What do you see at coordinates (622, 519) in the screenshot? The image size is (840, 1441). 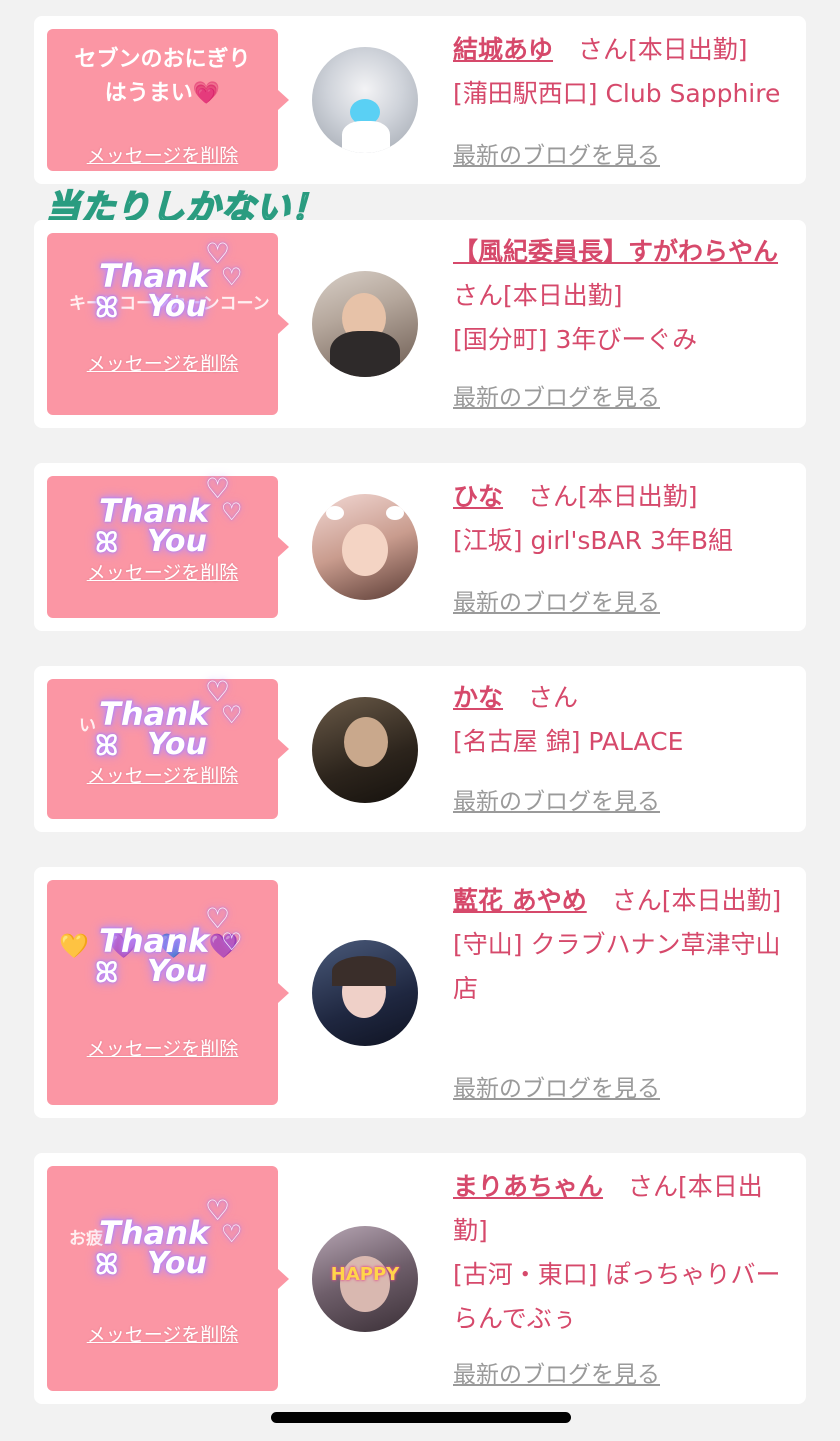 I see `girl-info: ひな さん[本日出勤] [江坂] girl'sBAR 3年B組` at bounding box center [622, 519].